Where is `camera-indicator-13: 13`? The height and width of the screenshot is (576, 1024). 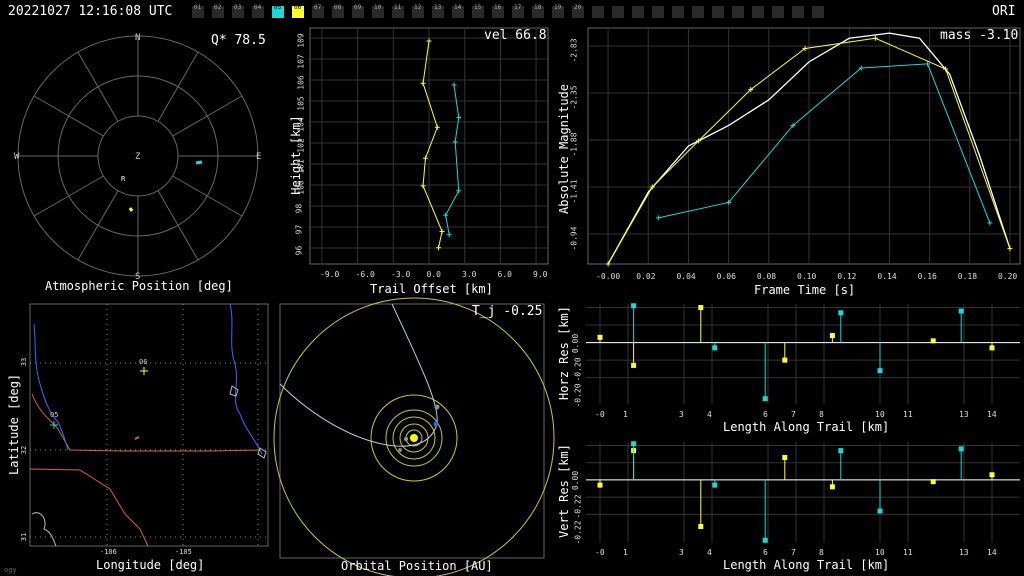
camera-indicator-13: 13 is located at coordinates (438, 11).